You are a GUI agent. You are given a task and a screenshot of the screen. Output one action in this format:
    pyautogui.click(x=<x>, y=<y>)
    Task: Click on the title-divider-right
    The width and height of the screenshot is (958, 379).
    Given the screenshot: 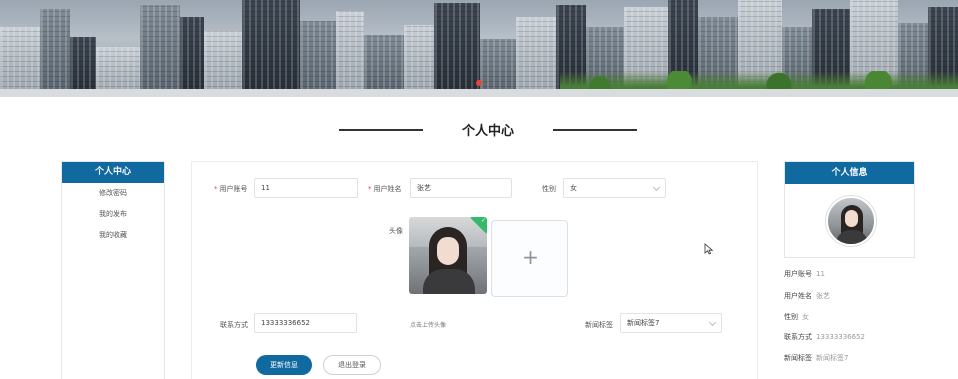 What is the action you would take?
    pyautogui.click(x=595, y=130)
    